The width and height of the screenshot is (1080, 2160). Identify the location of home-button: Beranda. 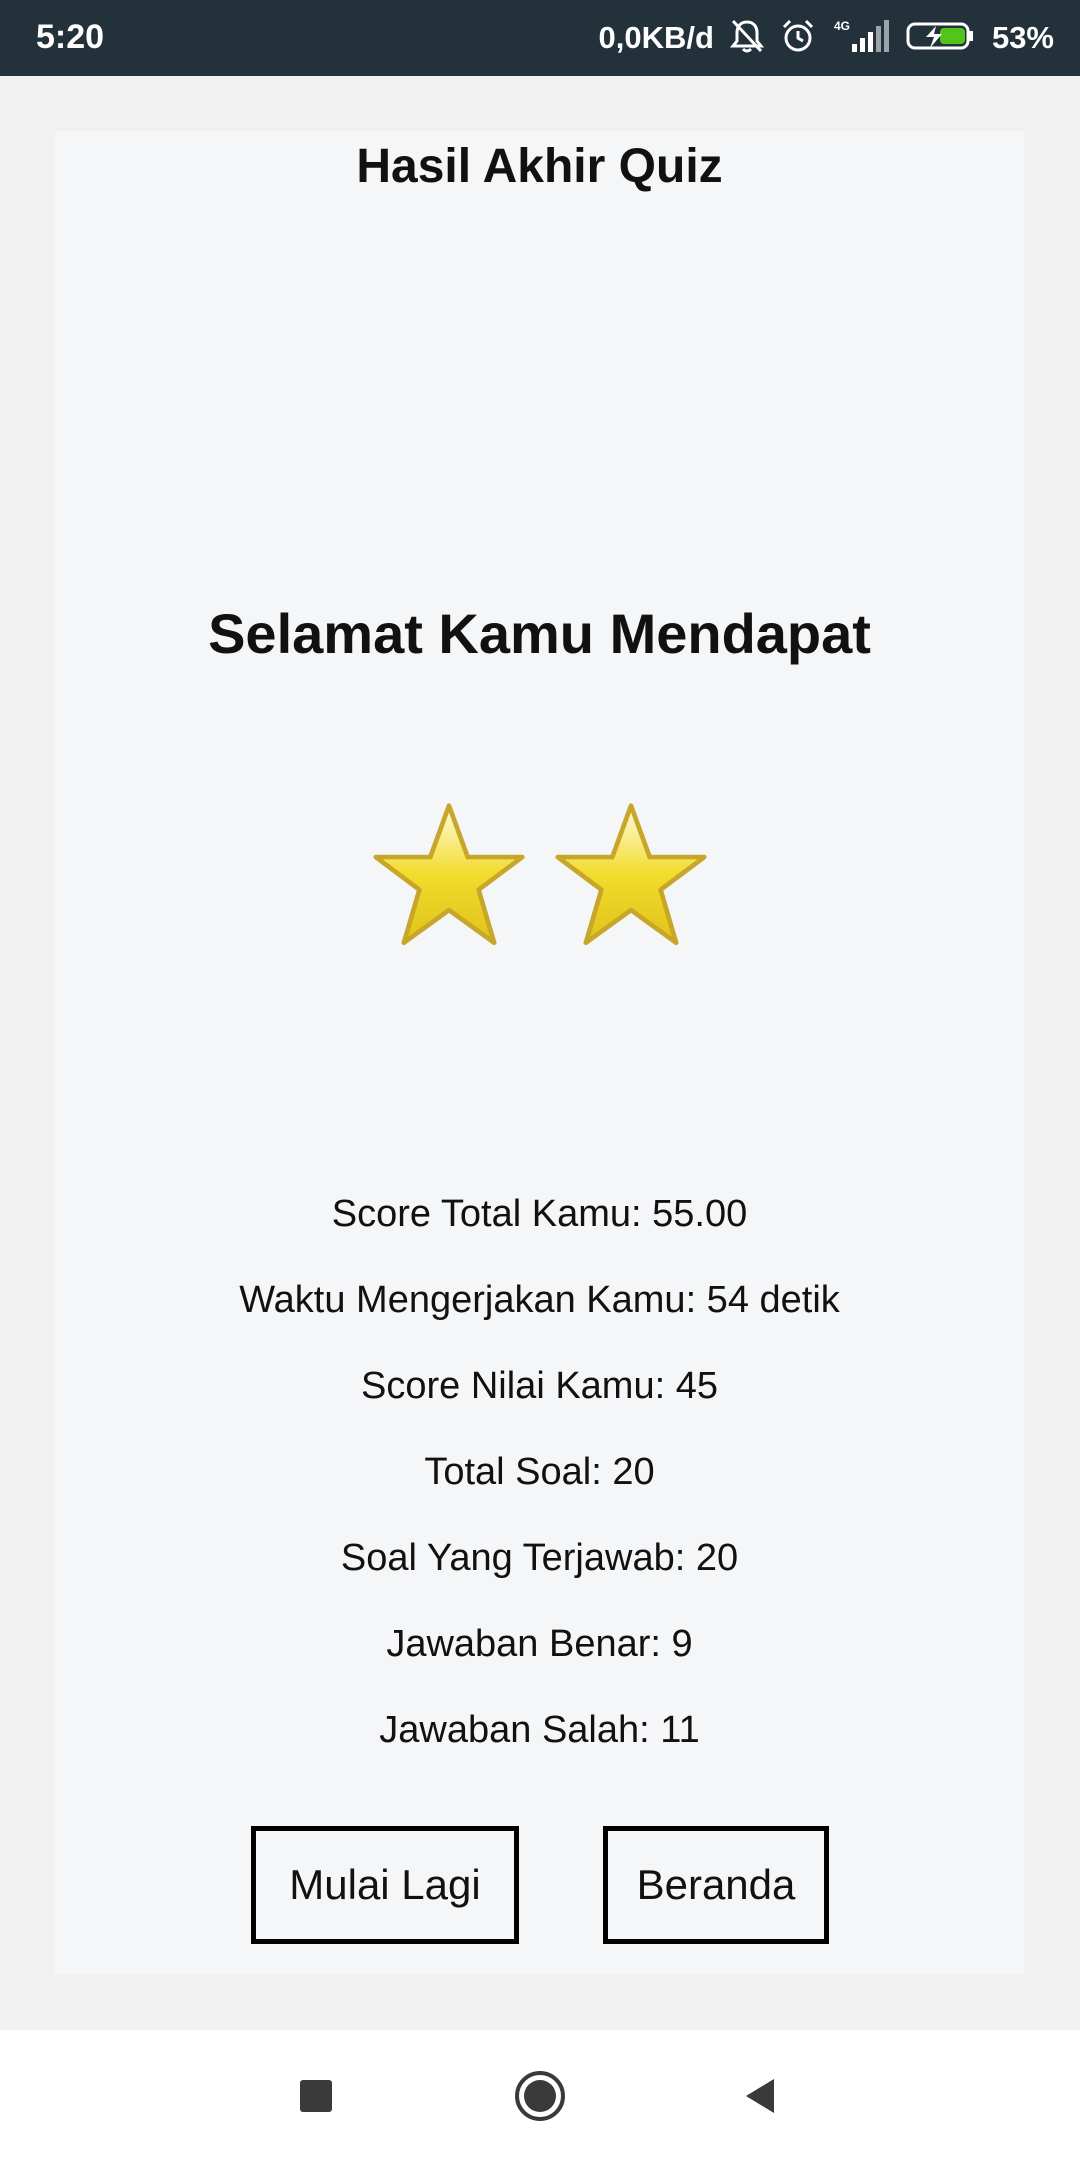
(716, 1885).